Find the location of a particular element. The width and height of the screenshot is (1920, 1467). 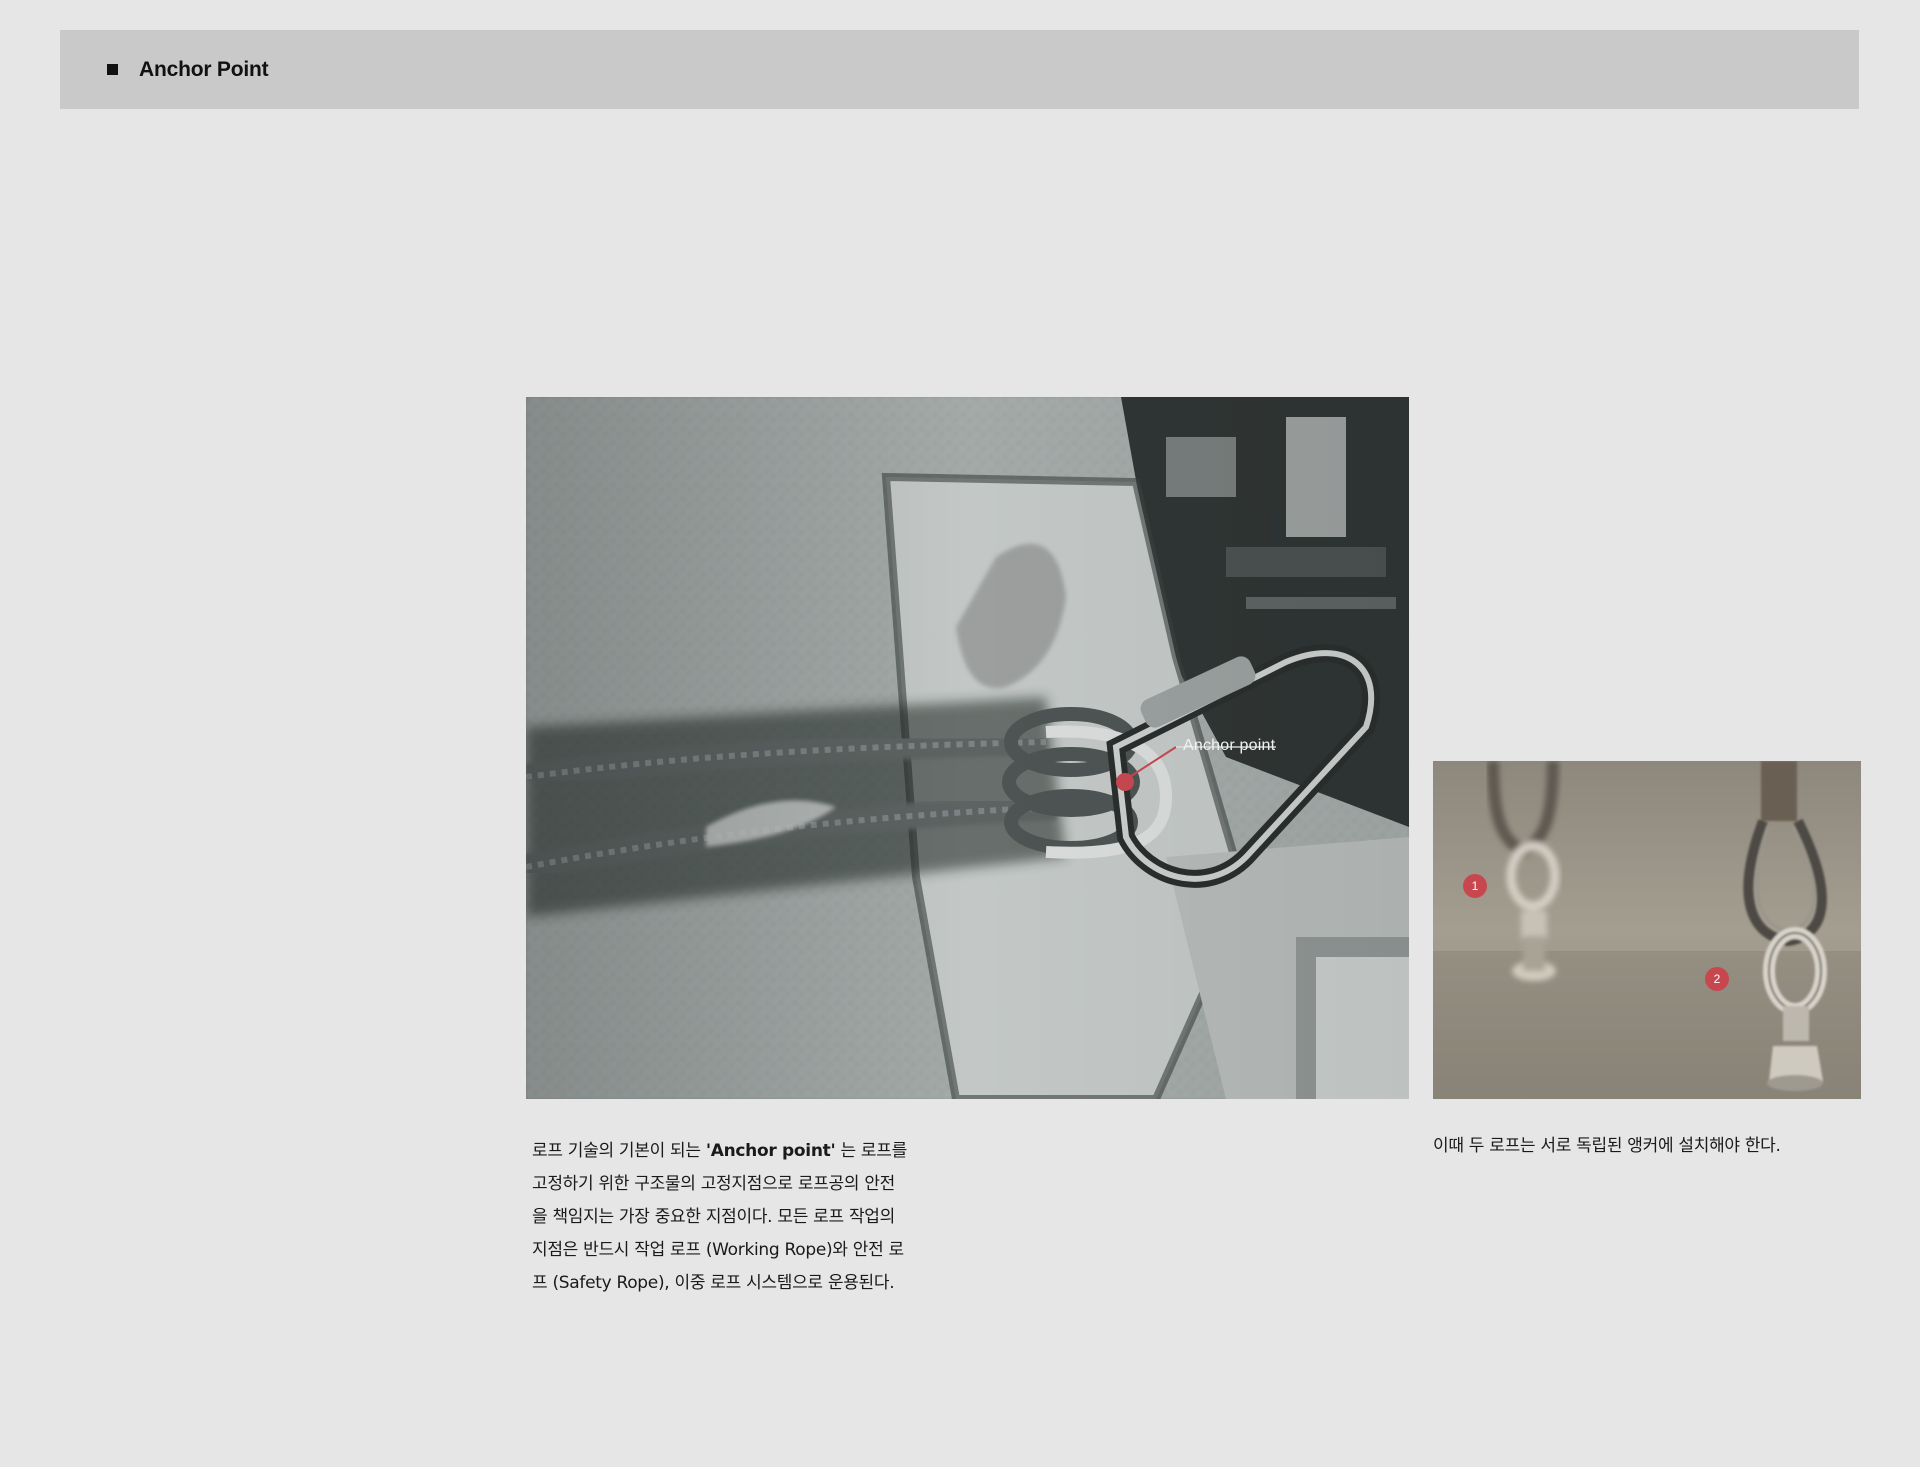

section-title: Anchor Point is located at coordinates (204, 69).